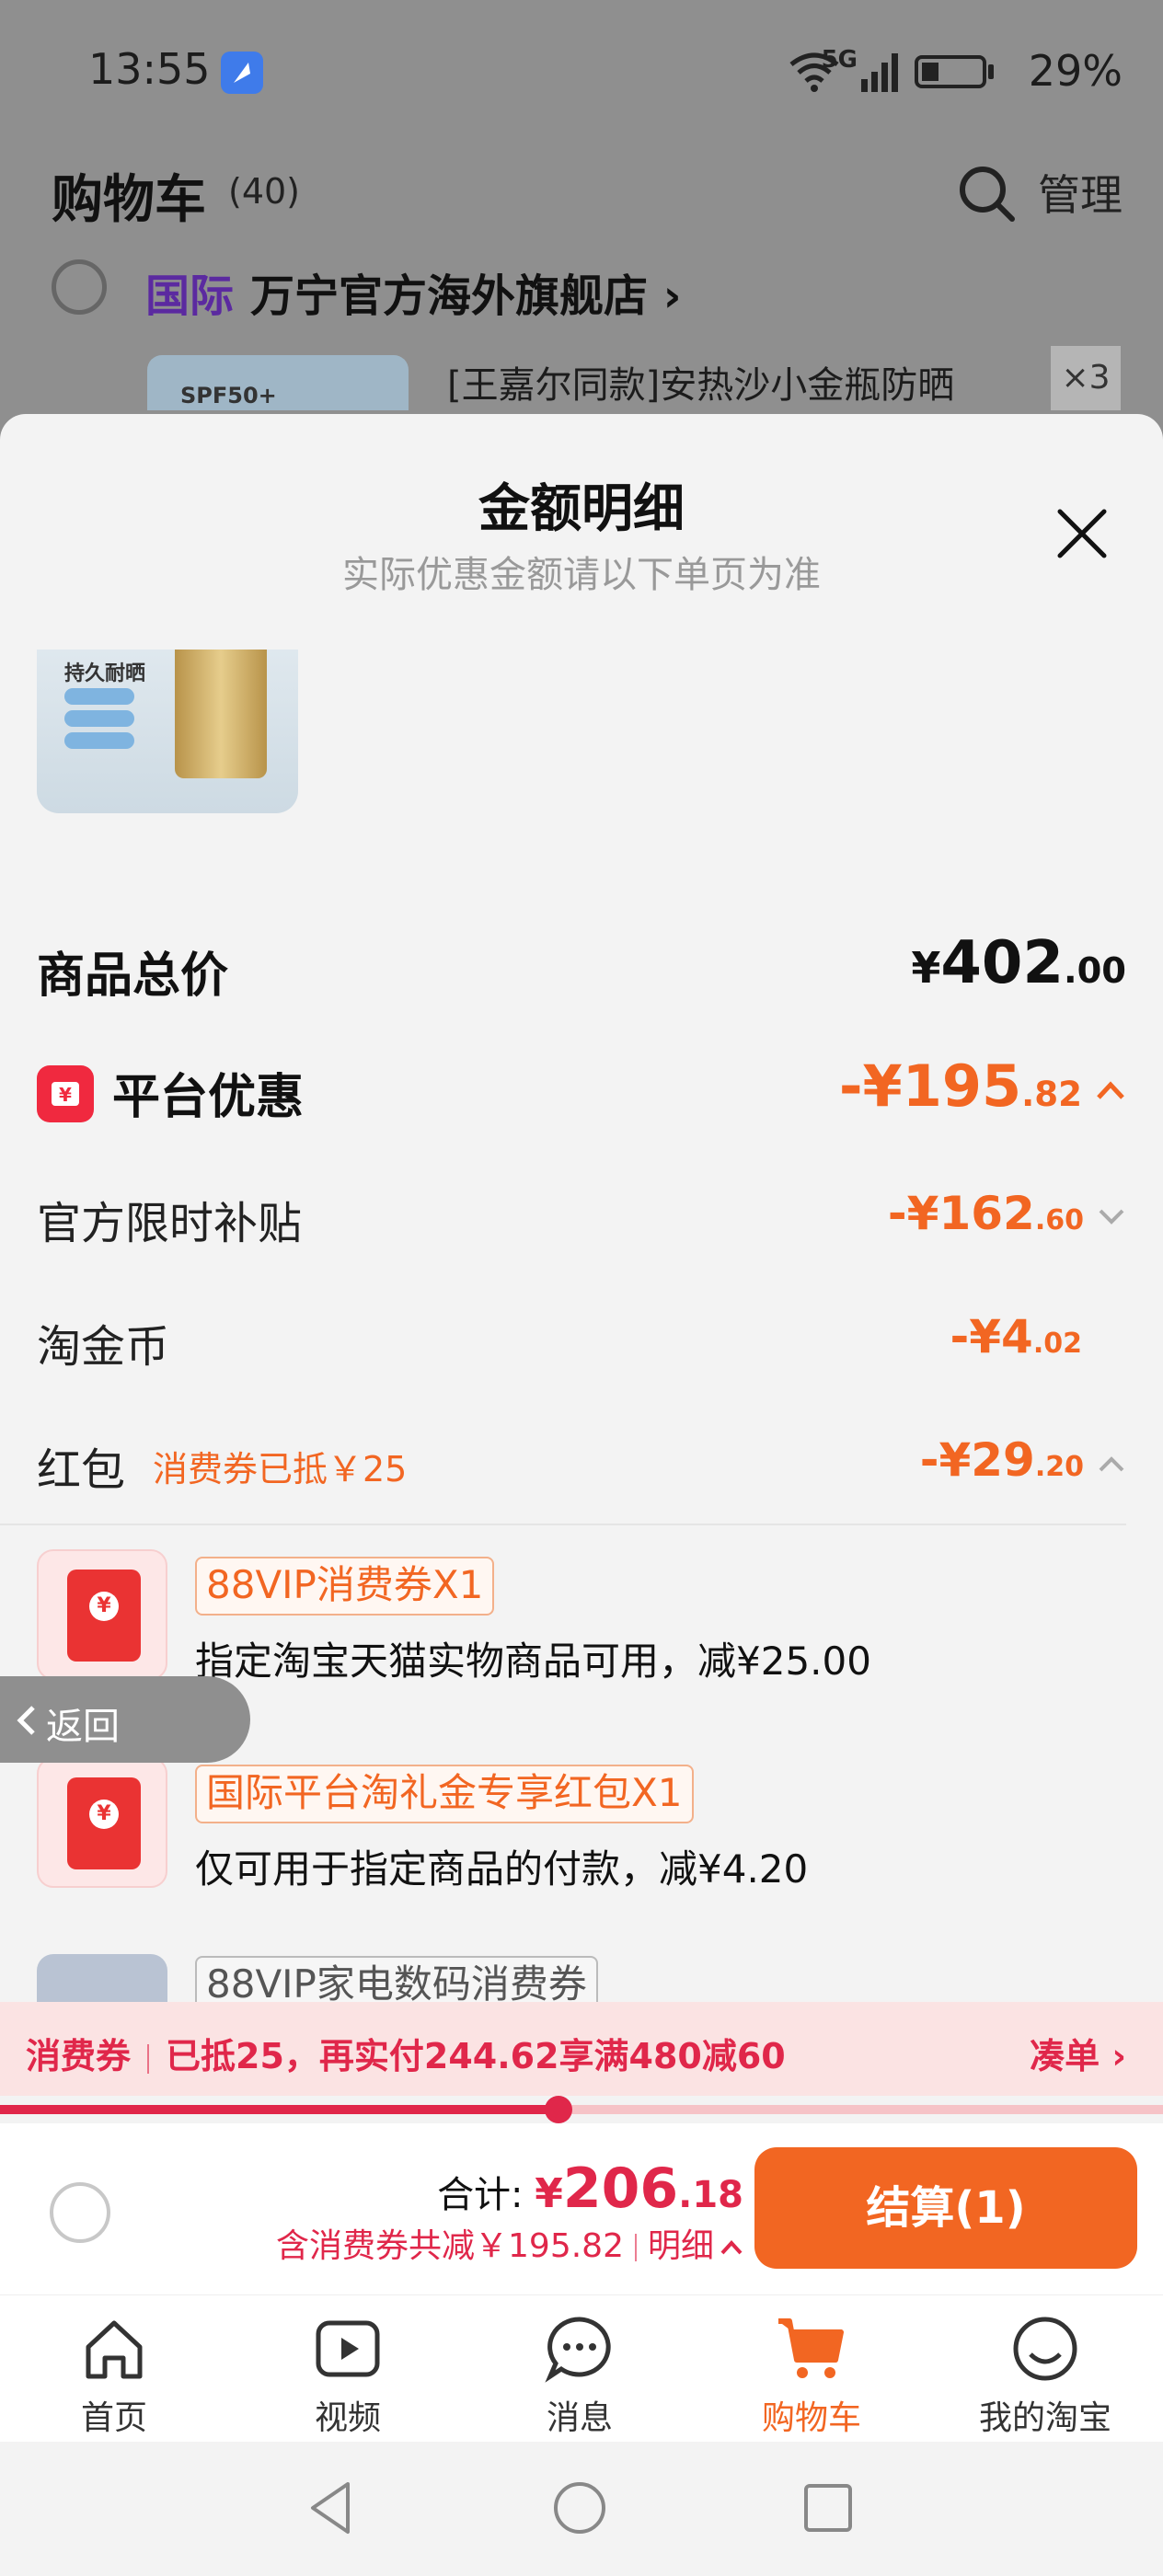  I want to click on signal-icon, so click(880, 72).